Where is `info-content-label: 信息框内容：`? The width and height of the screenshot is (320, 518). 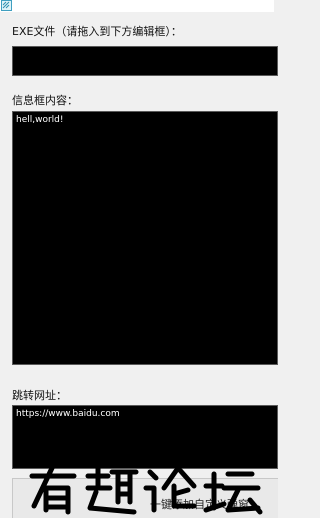
info-content-label: 信息框内容： is located at coordinates (45, 100).